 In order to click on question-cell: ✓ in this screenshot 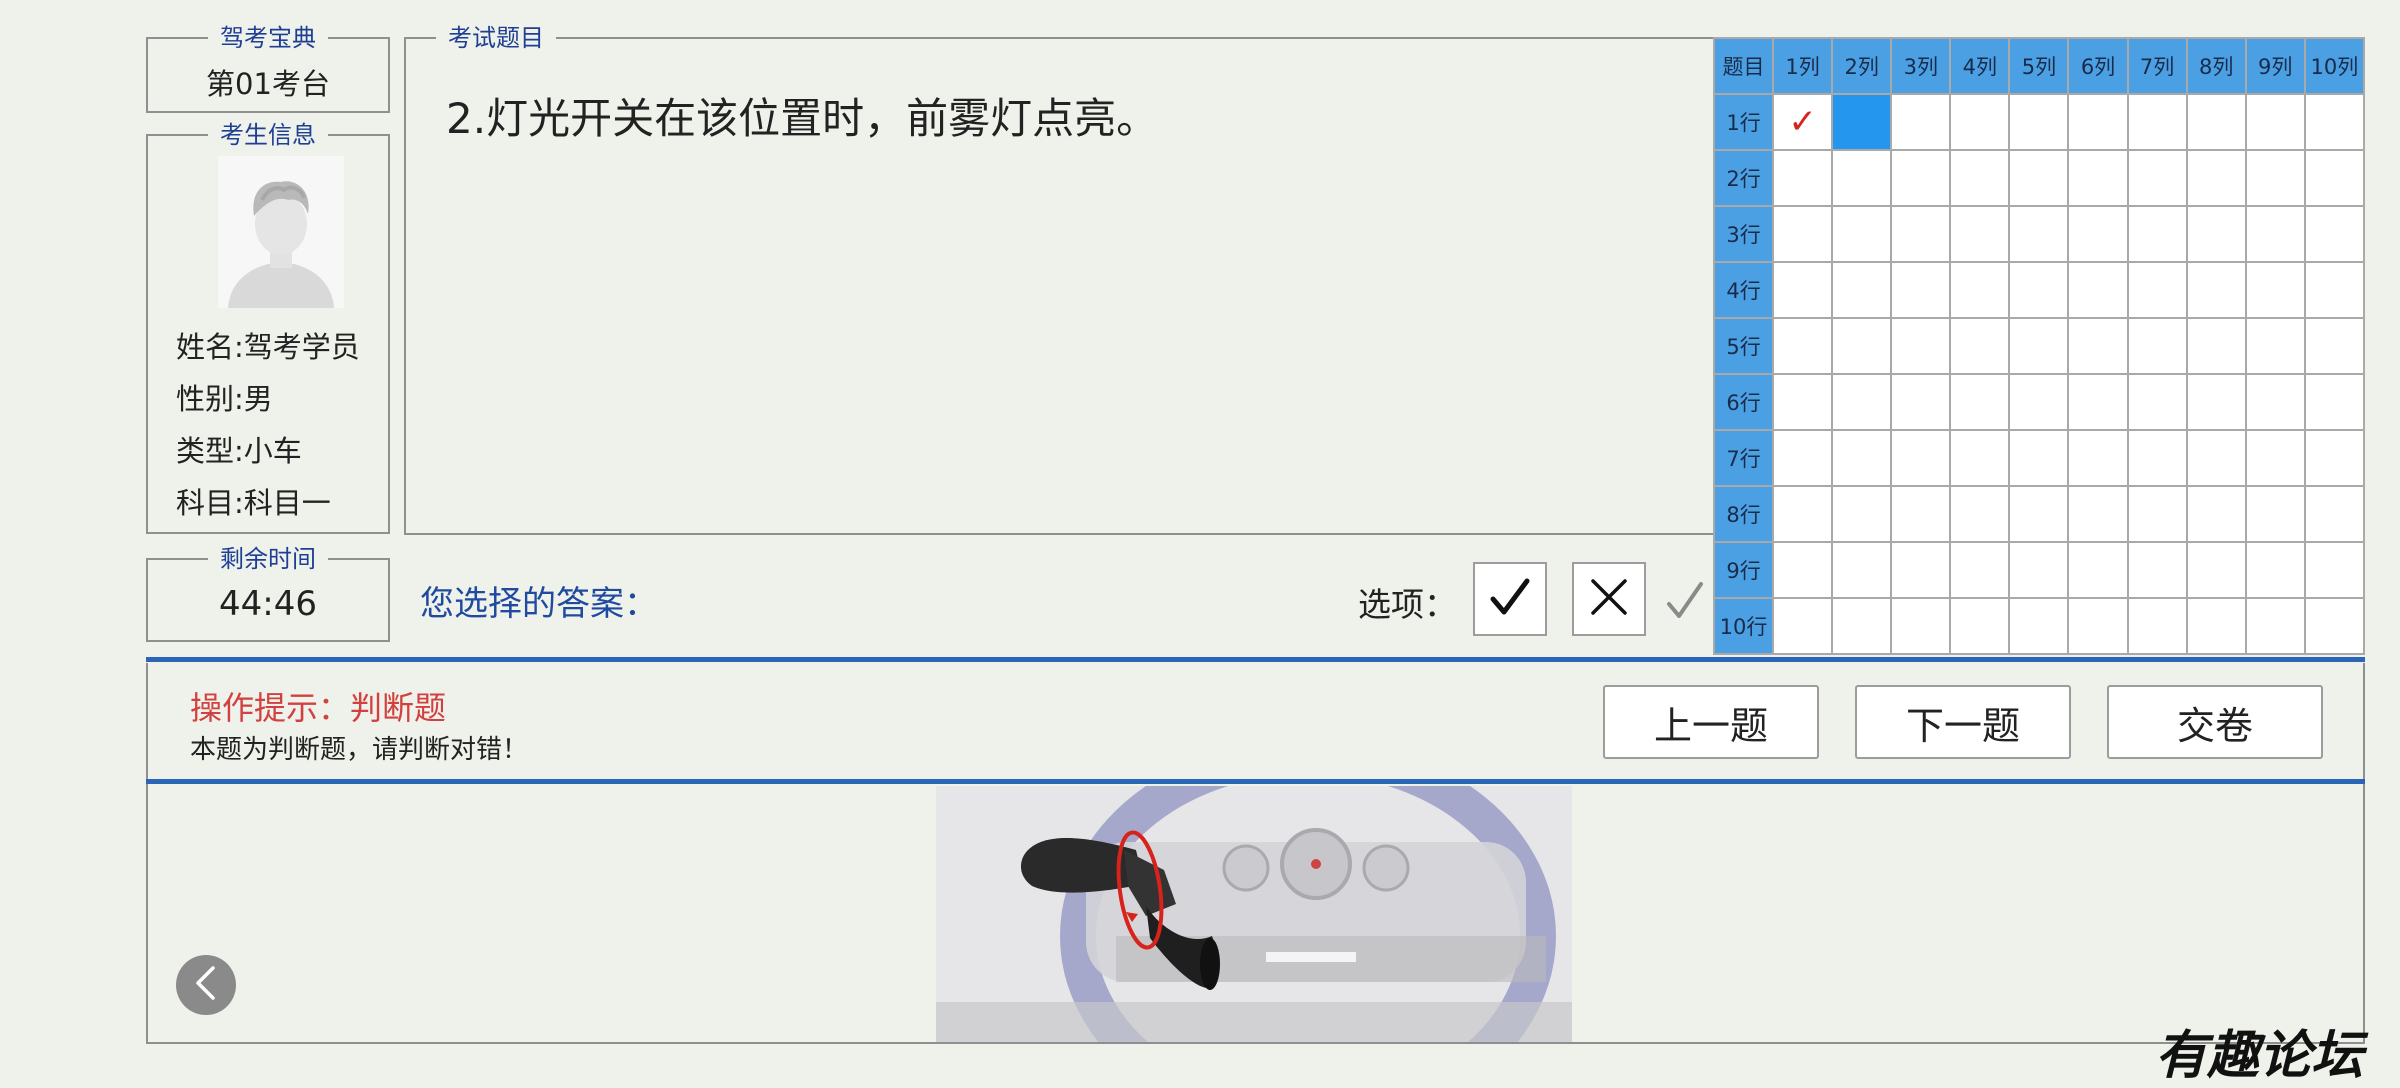, I will do `click(1803, 122)`.